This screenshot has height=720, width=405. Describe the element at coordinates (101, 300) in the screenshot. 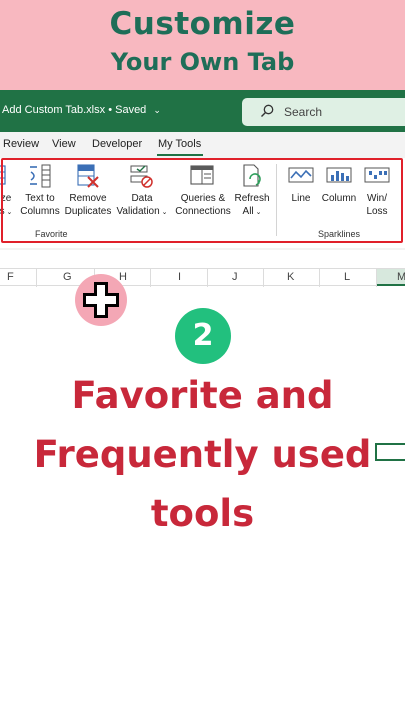

I see `plus-cursor-icon` at that location.